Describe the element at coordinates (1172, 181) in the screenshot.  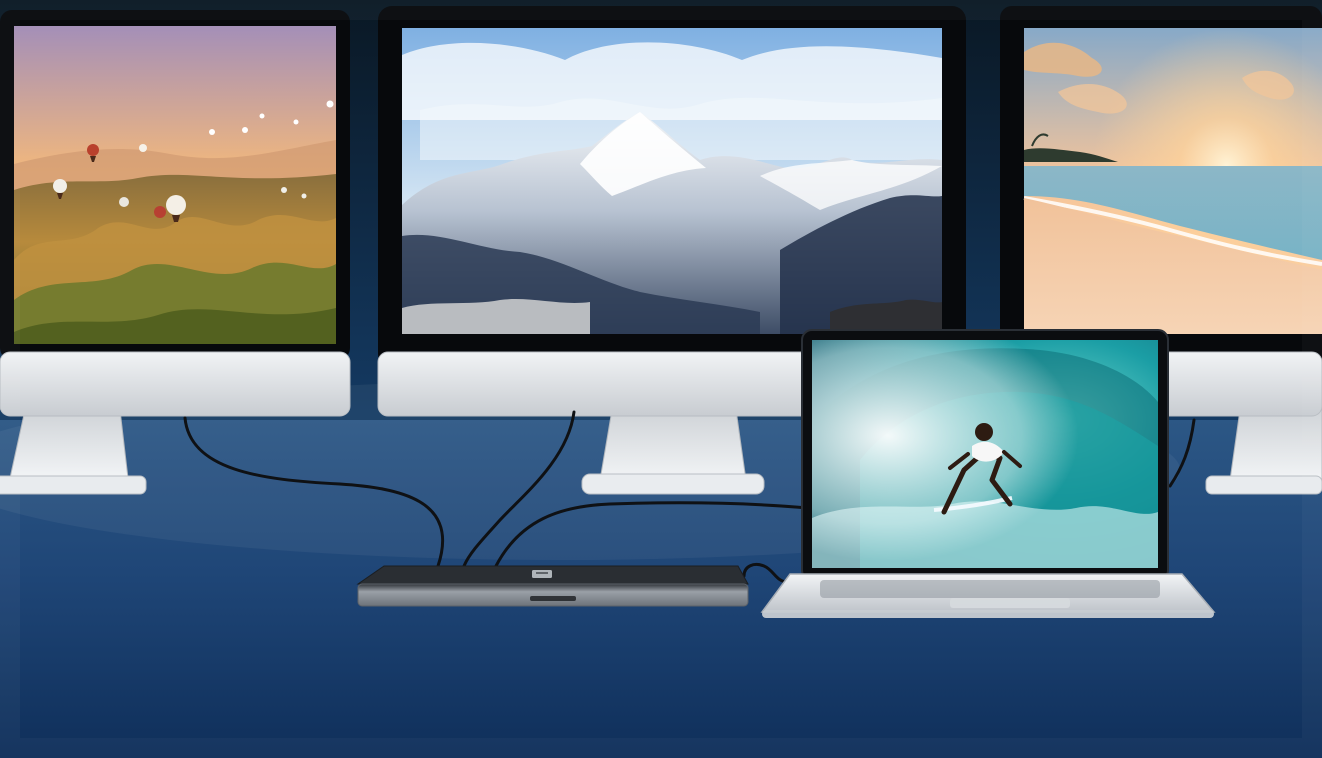
I see `right-monitor-screen` at that location.